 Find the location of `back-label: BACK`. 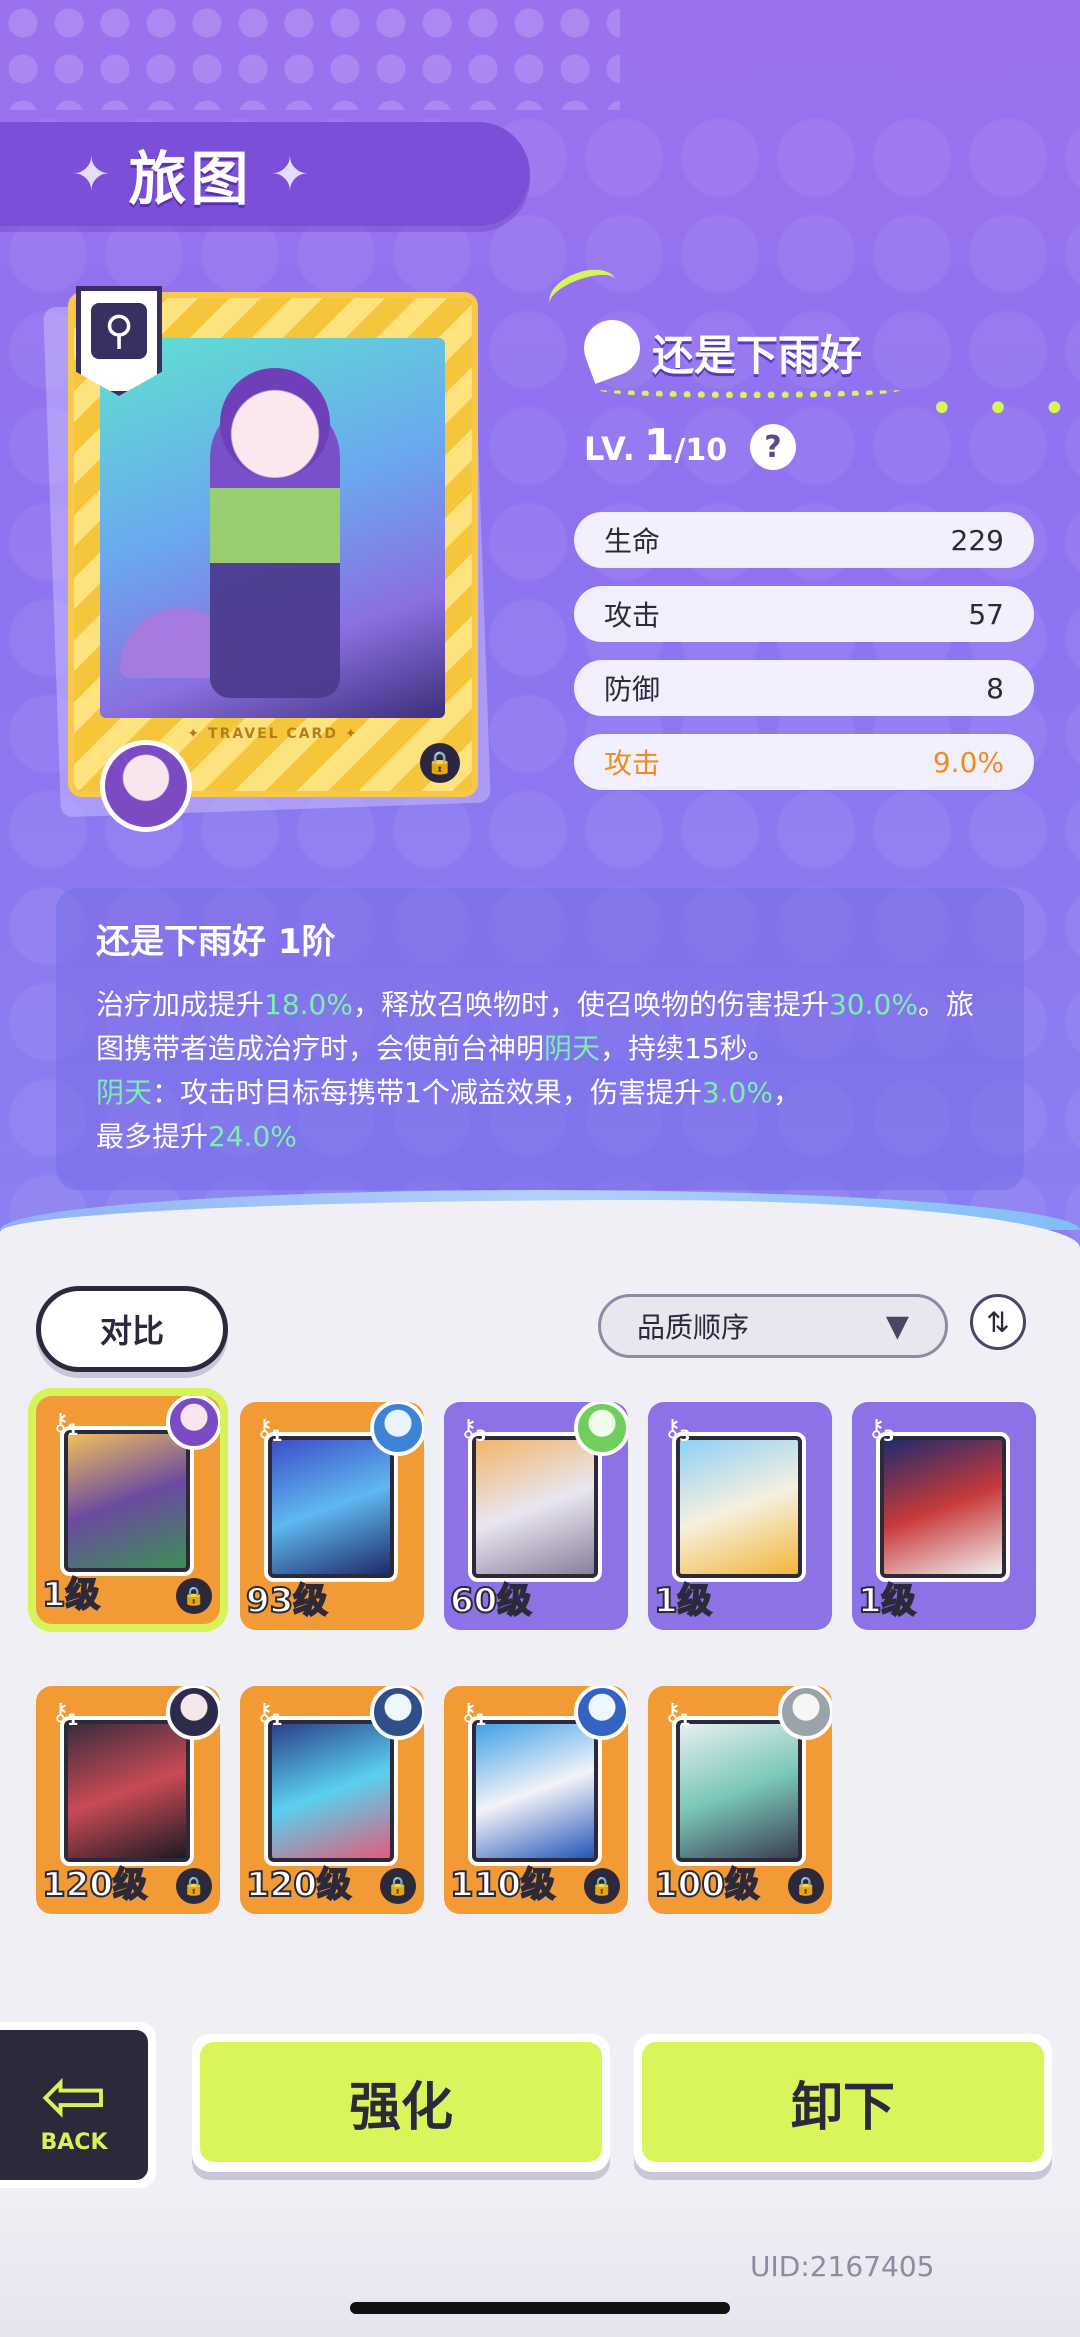

back-label: BACK is located at coordinates (74, 2142).